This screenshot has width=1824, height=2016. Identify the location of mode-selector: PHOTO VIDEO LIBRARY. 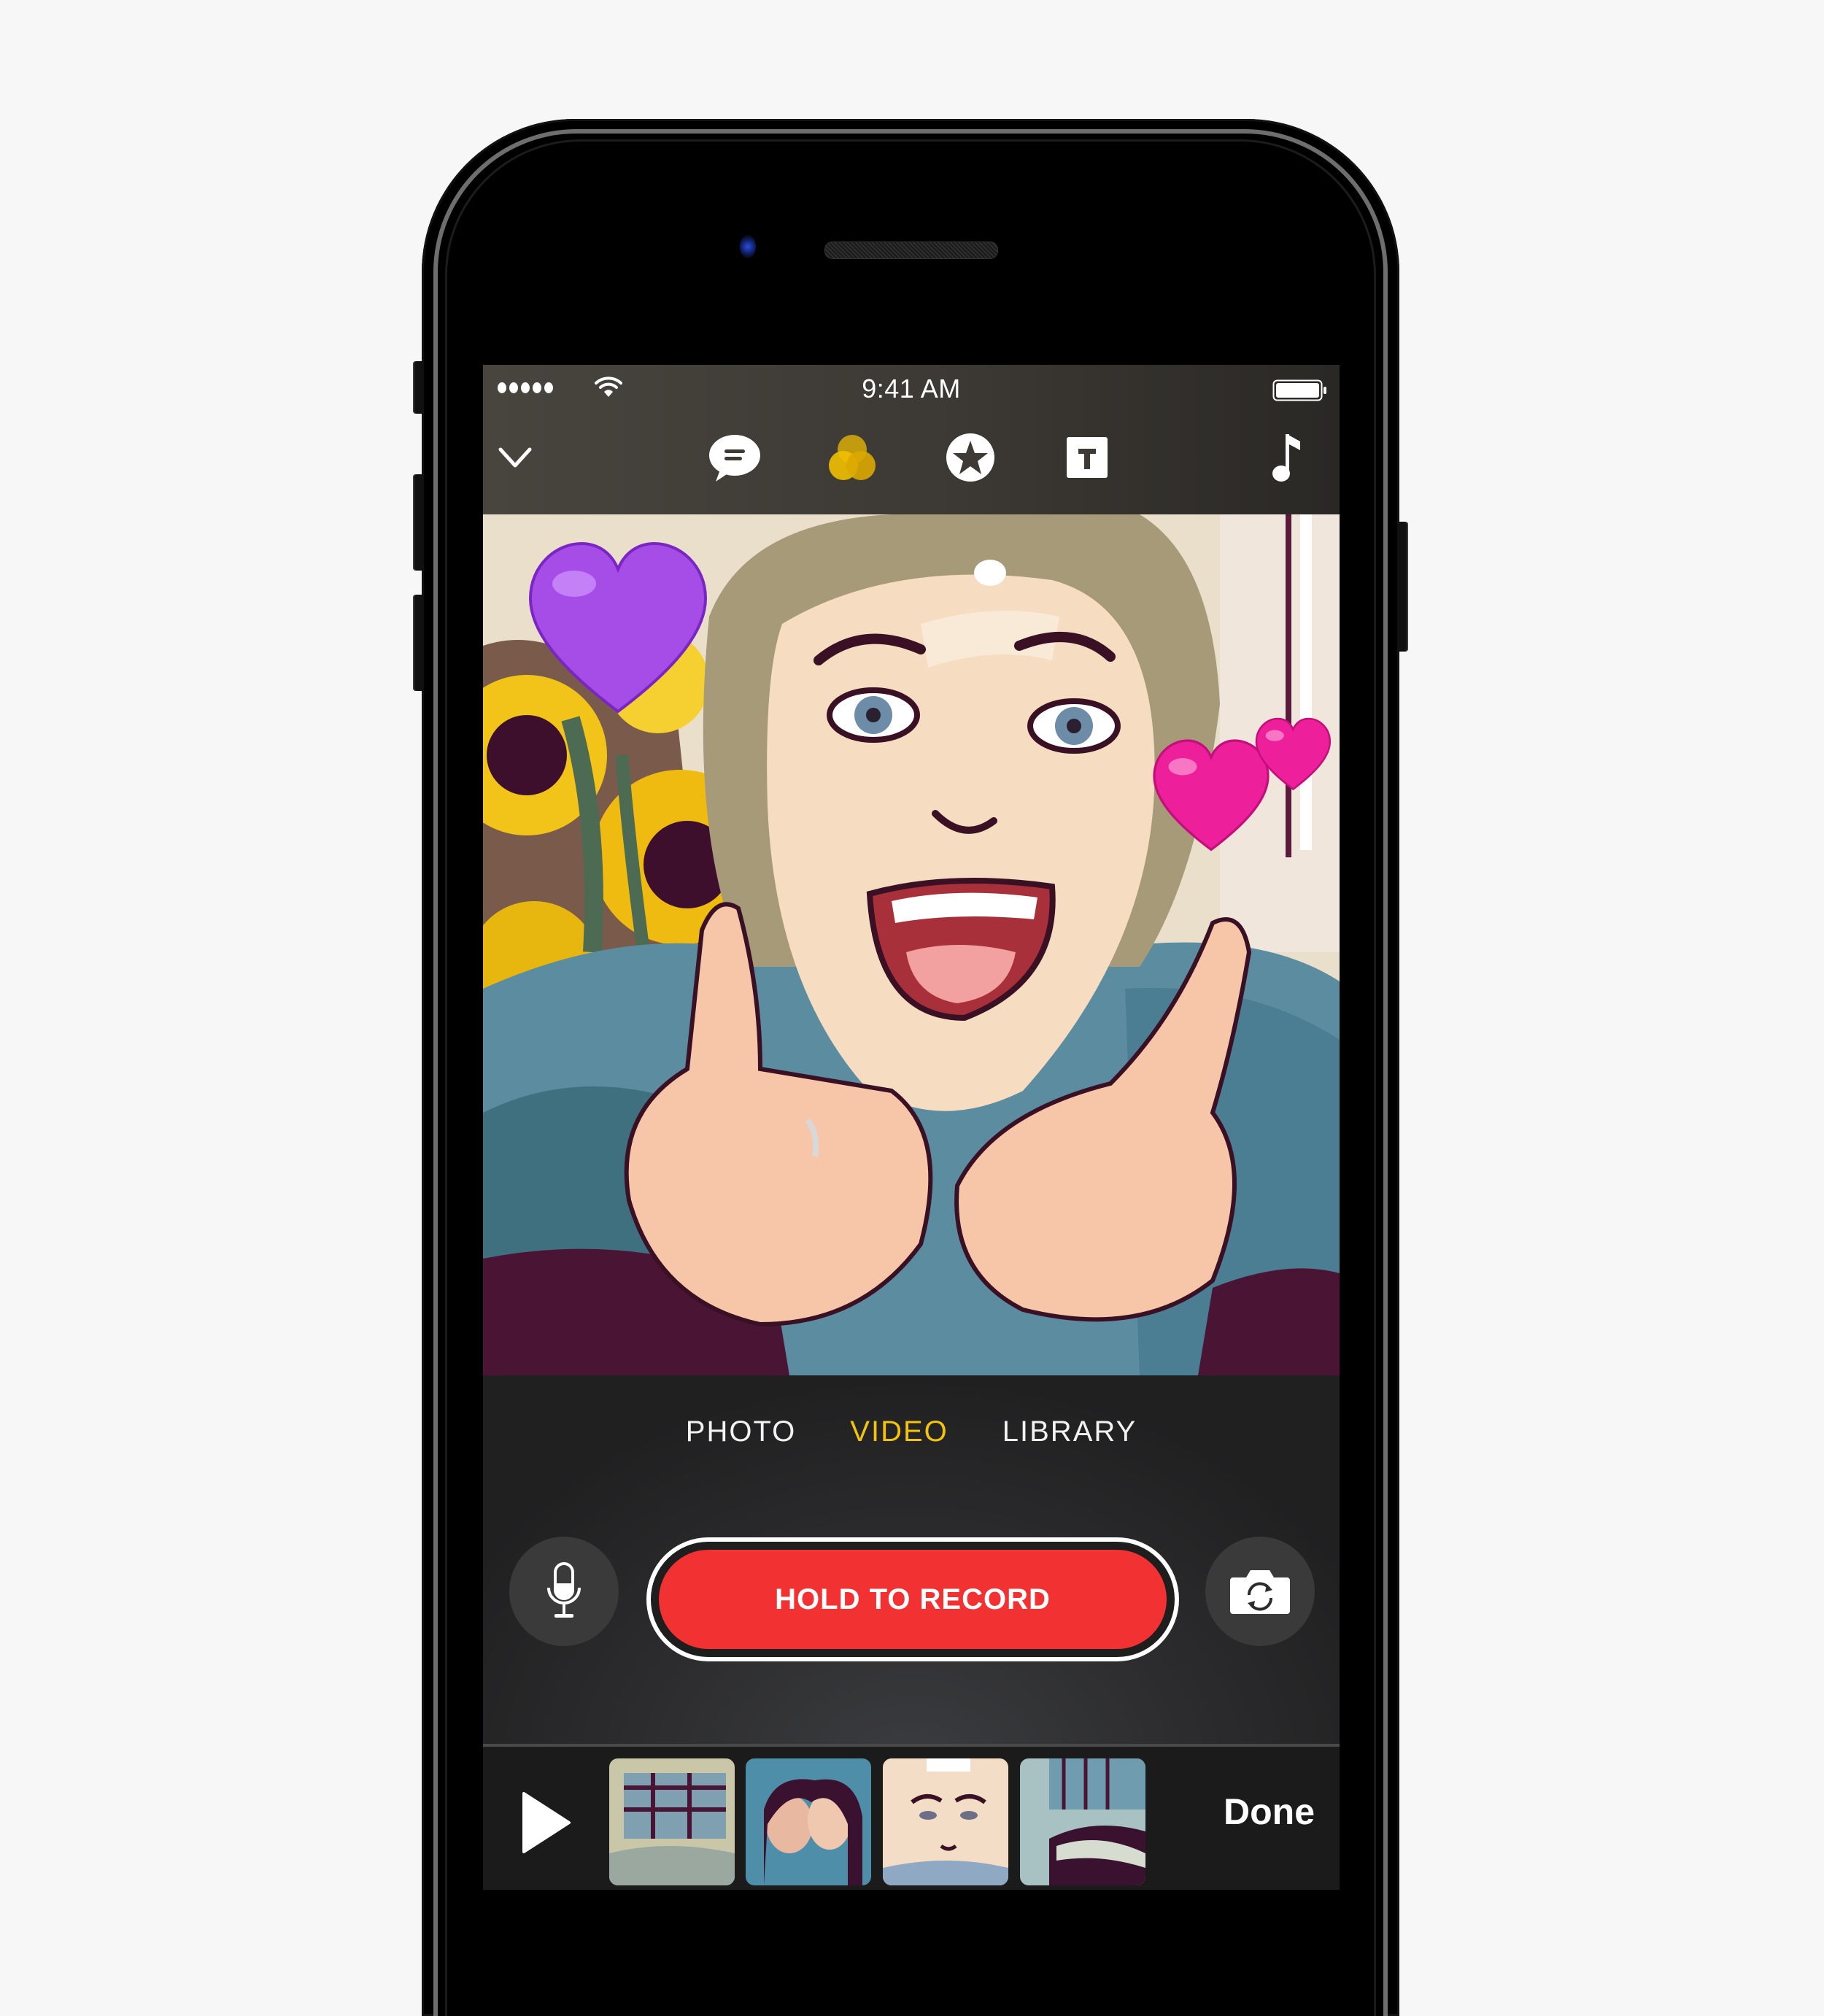
(912, 1432).